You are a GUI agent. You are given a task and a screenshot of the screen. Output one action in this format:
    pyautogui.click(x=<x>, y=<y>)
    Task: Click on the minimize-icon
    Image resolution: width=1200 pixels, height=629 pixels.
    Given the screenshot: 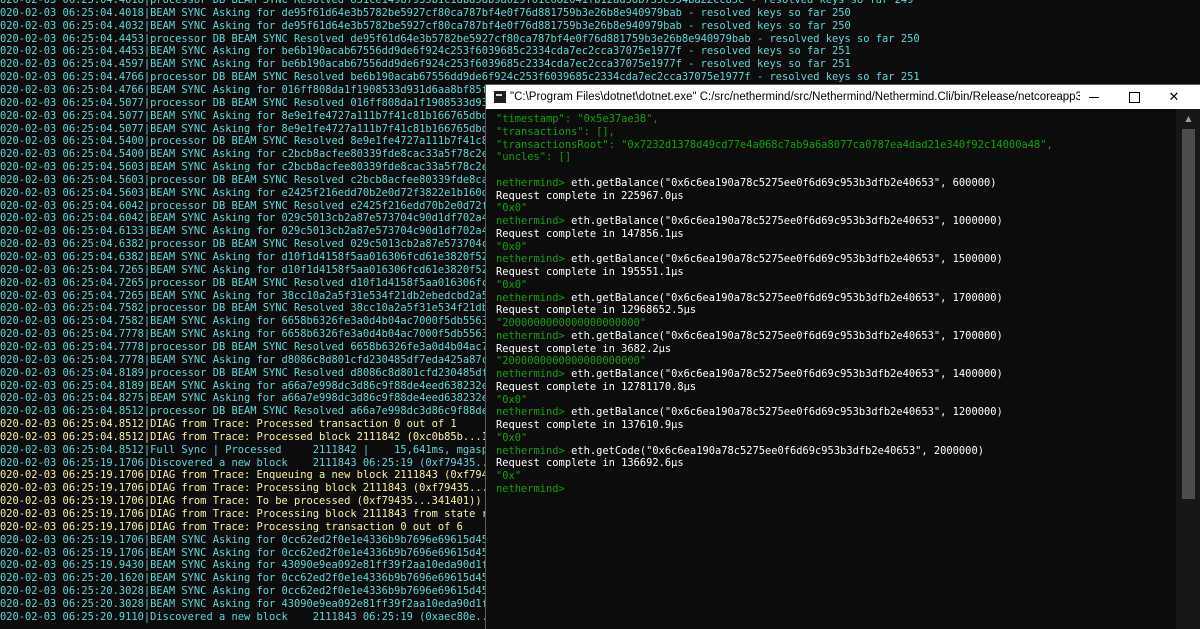 What is the action you would take?
    pyautogui.click(x=1094, y=97)
    